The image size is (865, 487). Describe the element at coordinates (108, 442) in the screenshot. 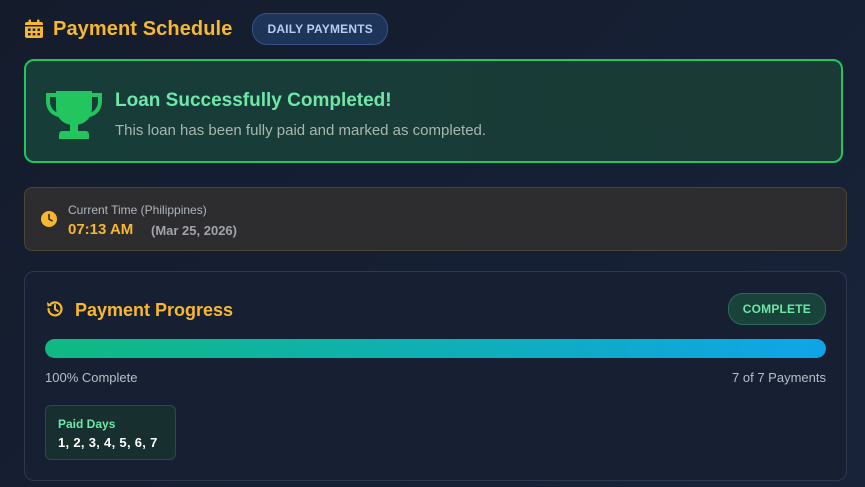

I see `paid-days-values: 1, 2, 3, 4, 5, 6, 7` at that location.